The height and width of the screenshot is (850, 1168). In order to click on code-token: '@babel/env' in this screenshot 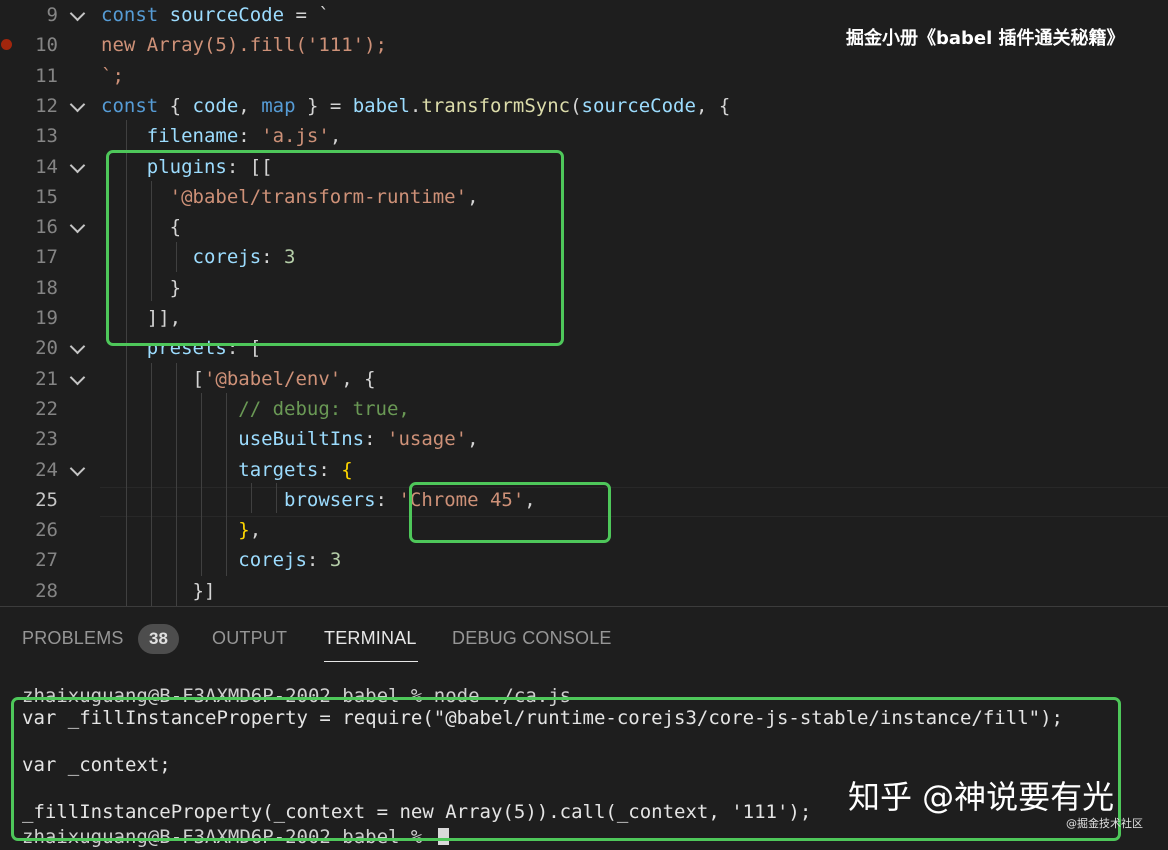, I will do `click(272, 378)`.